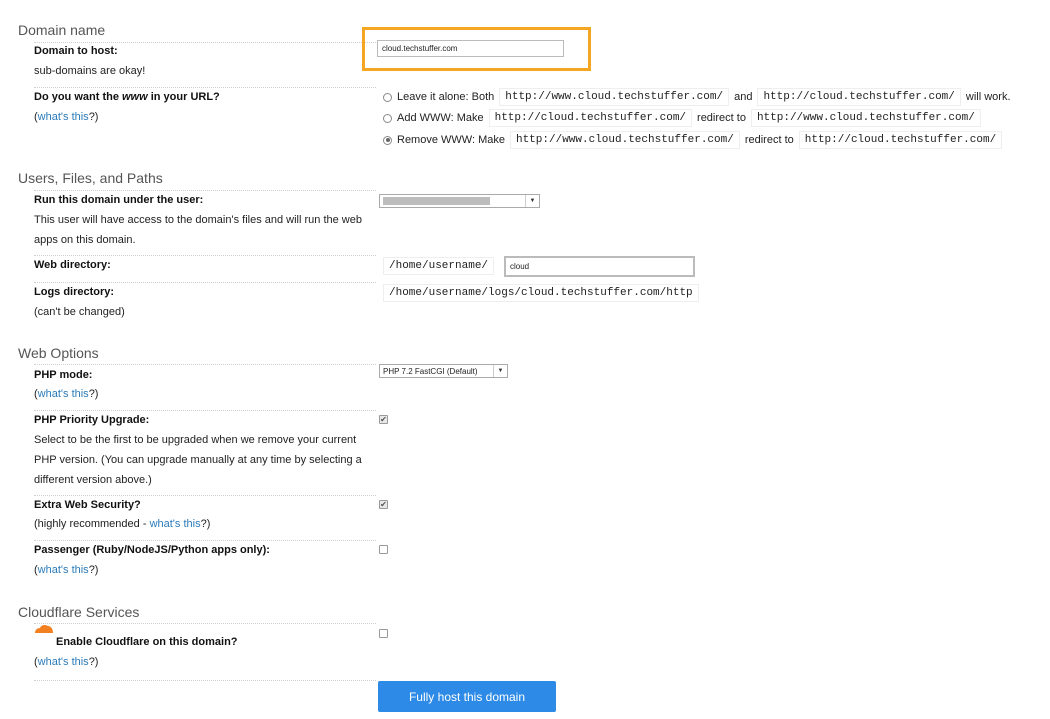  Describe the element at coordinates (76, 51) in the screenshot. I see `domain-label: Domain to host:` at that location.